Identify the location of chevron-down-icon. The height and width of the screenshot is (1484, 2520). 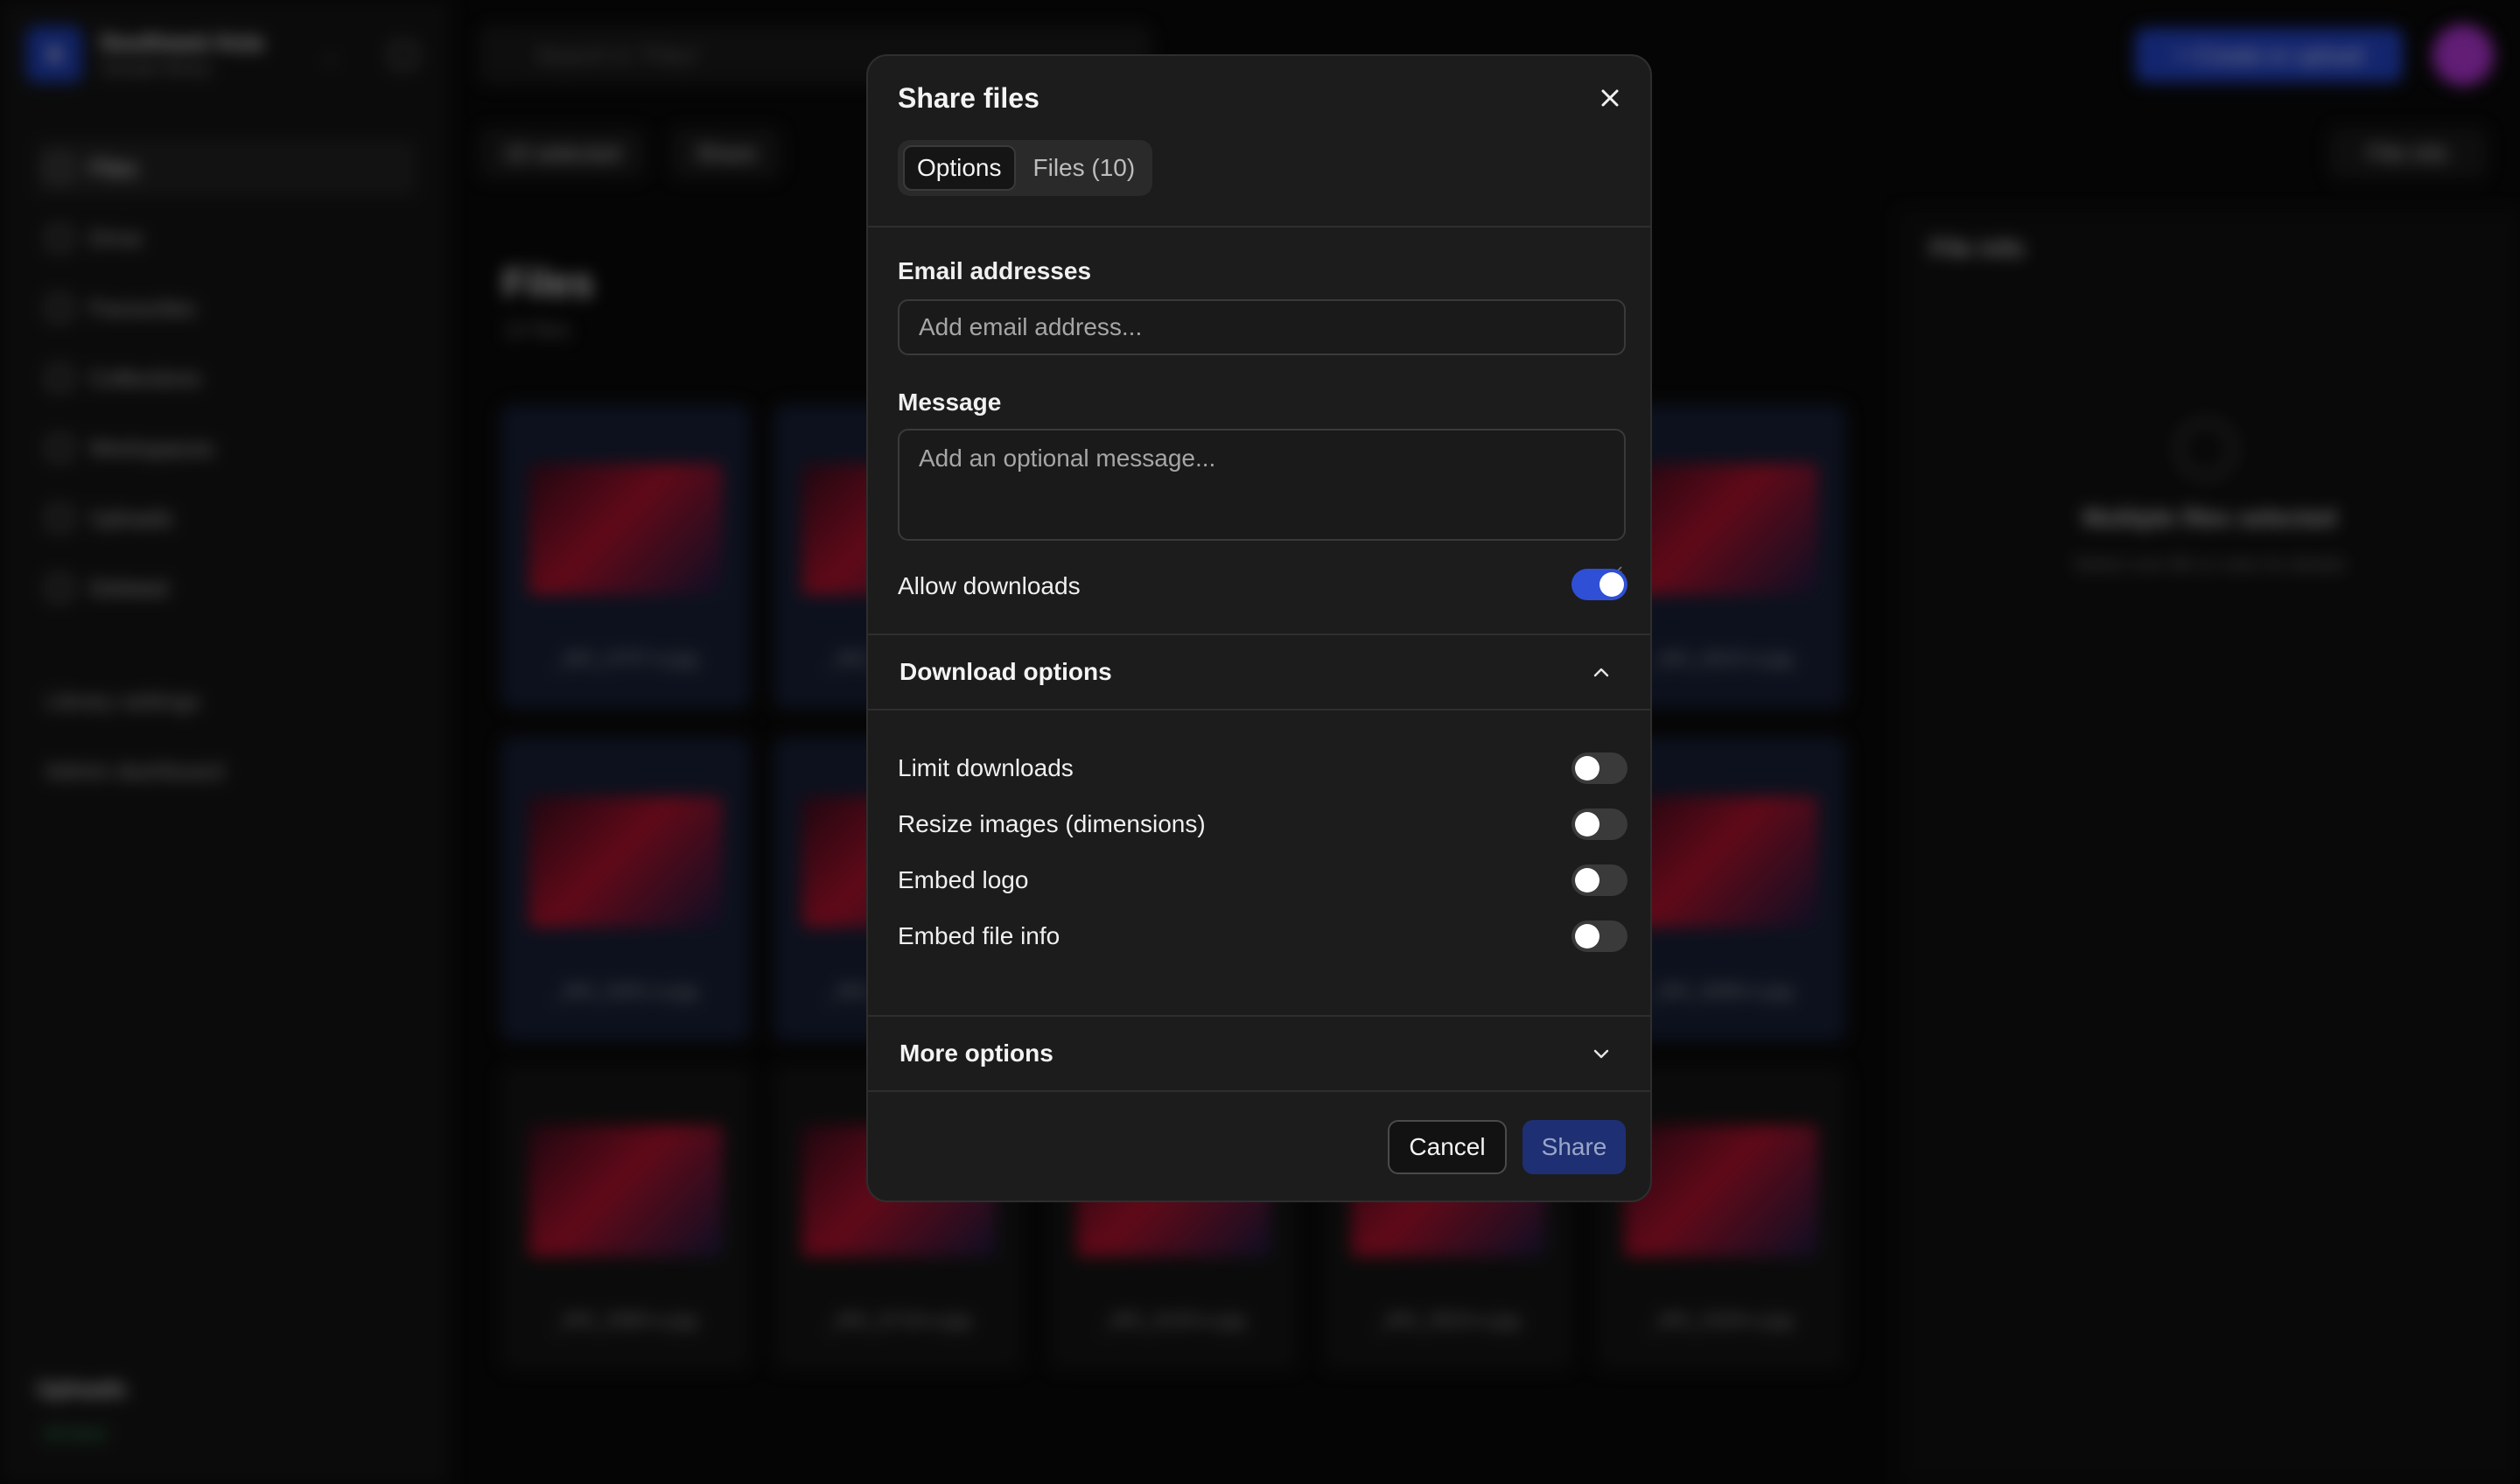
(1601, 1054).